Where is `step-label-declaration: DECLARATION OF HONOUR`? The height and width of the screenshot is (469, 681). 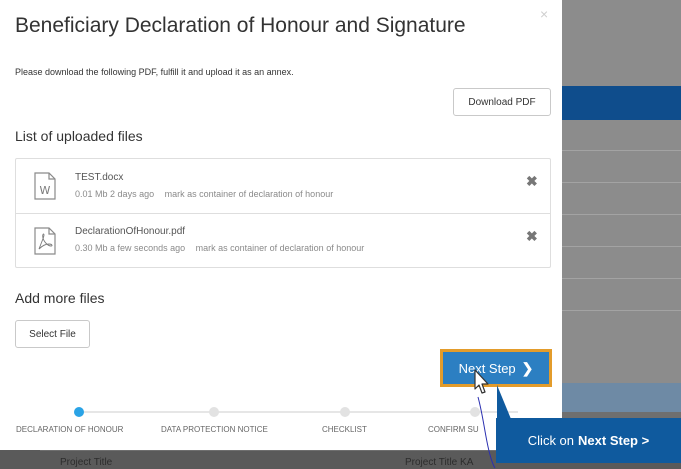
step-label-declaration: DECLARATION OF HONOUR is located at coordinates (69, 429).